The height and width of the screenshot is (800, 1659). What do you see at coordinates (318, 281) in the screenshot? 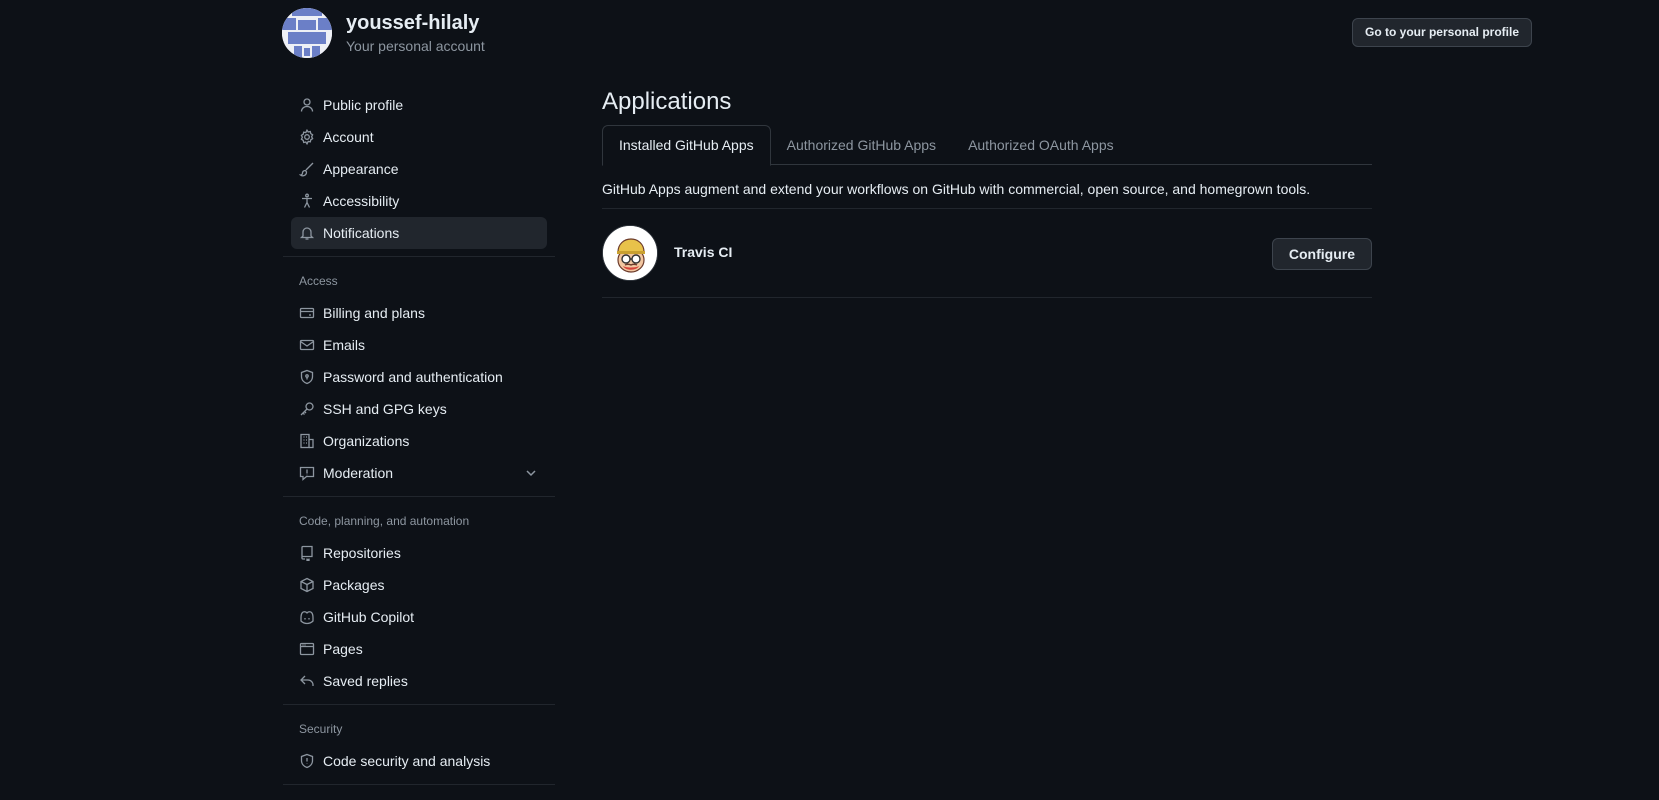
I see `sidebar-section-heading-access: Access` at bounding box center [318, 281].